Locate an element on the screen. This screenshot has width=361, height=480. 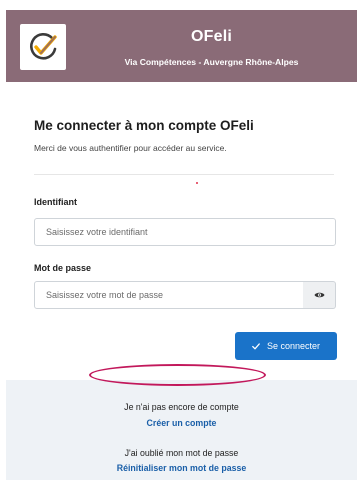
identifier-label: Identifiant is located at coordinates (55, 202).